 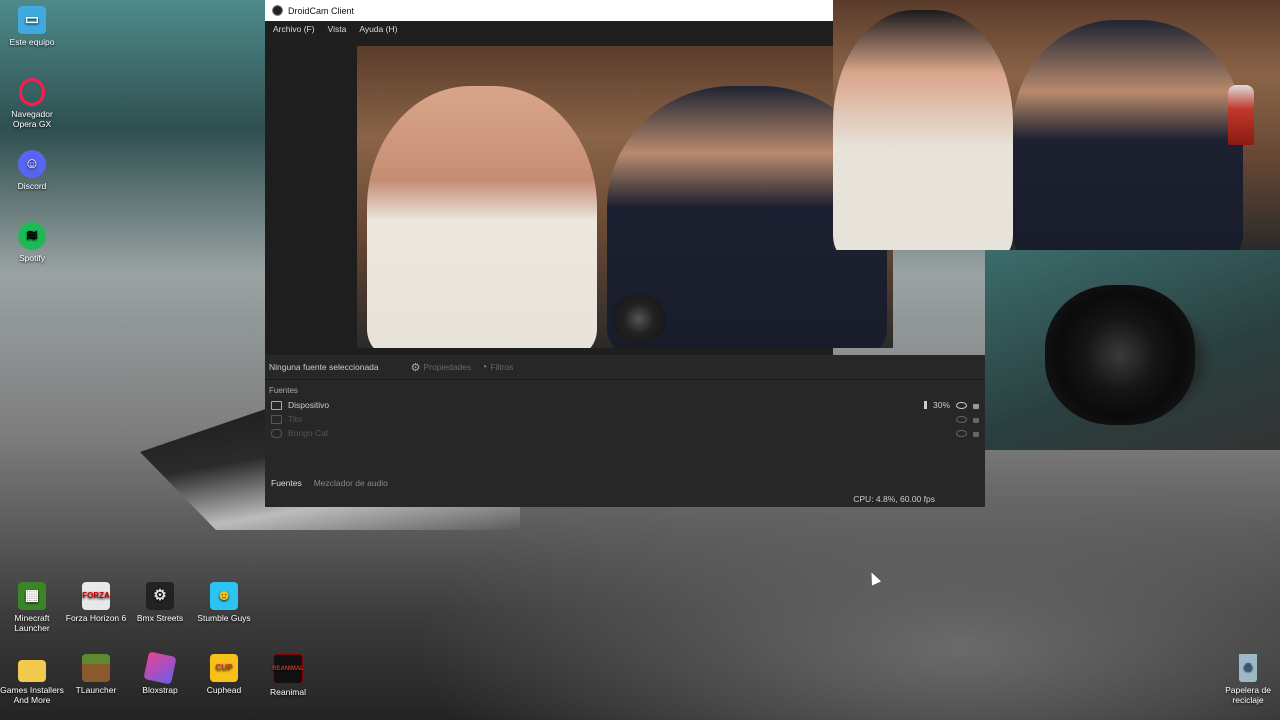 I want to click on desktop-icon-tlauncher: TLauncher, so click(x=96, y=674).